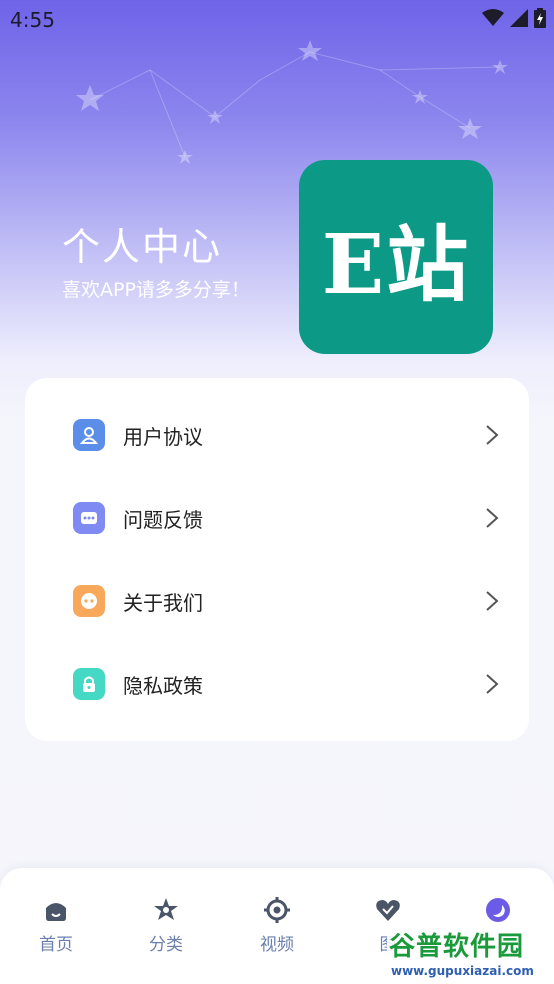  I want to click on watermark-url: www.gupuxiazai.com, so click(462, 971).